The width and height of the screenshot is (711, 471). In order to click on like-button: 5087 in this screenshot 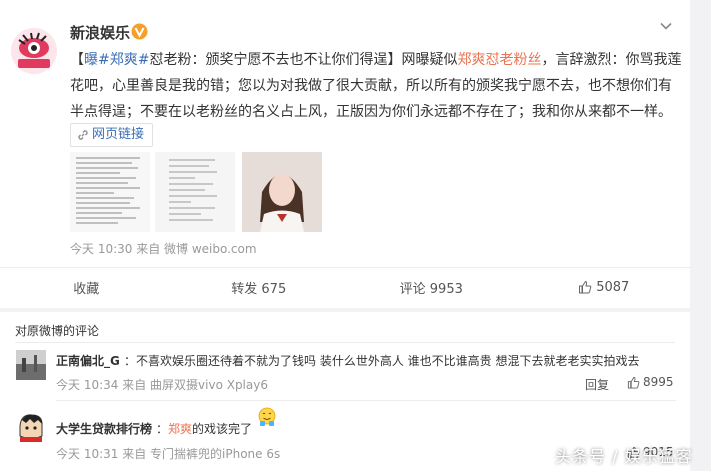, I will do `click(604, 287)`.